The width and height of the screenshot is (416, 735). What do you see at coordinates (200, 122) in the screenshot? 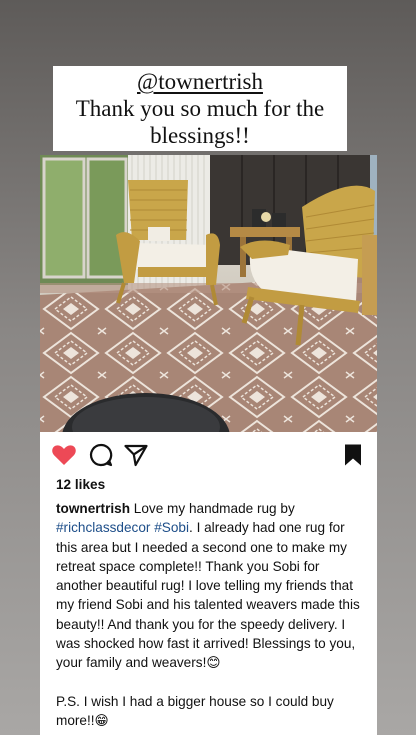
I see `story-message: Thank you so much for the blessings!!` at bounding box center [200, 122].